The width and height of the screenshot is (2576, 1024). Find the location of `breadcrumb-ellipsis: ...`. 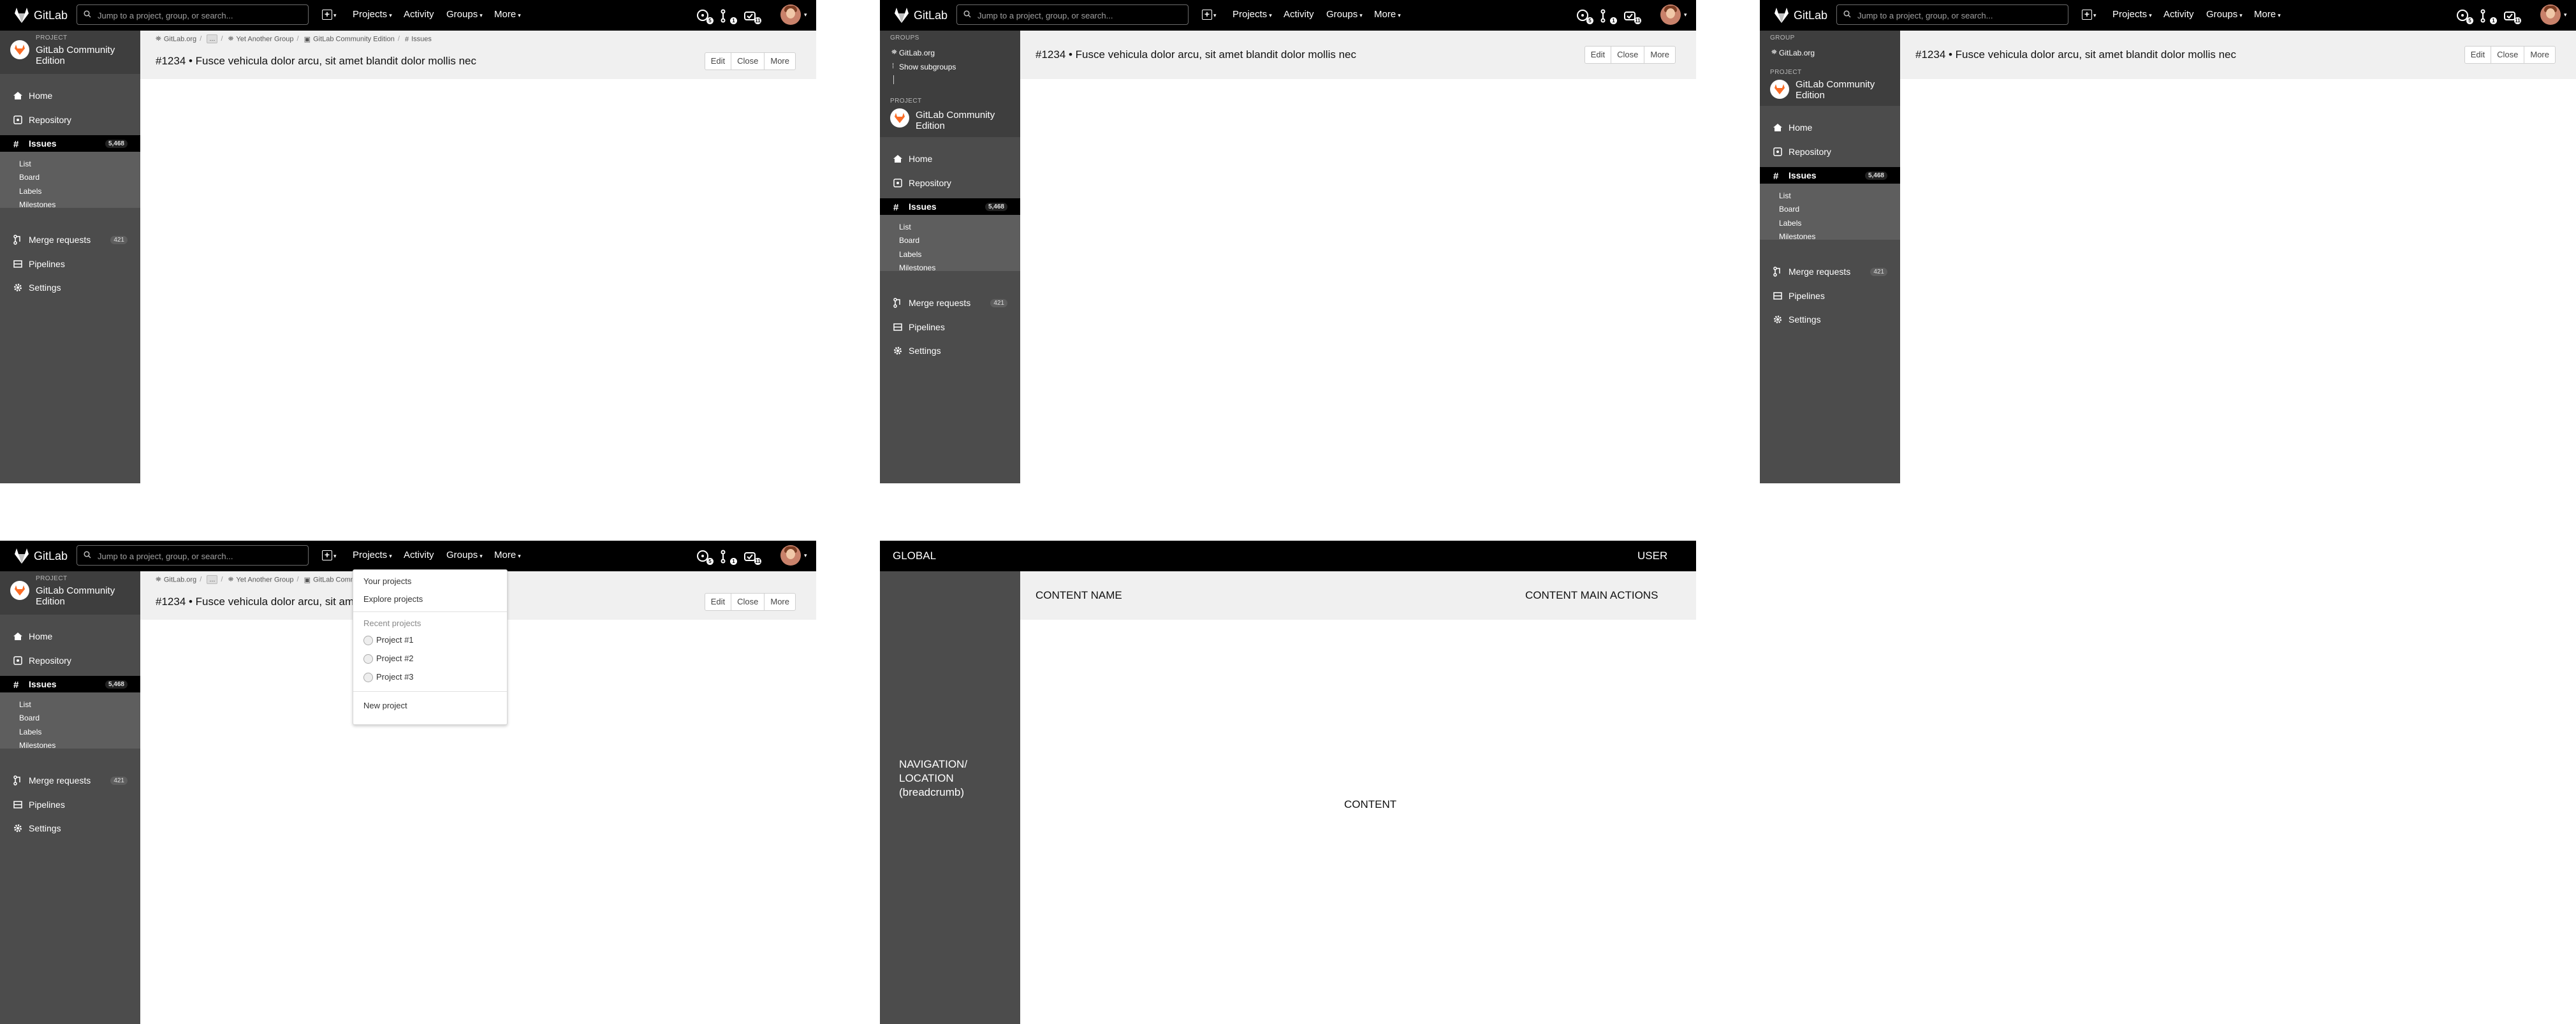

breadcrumb-ellipsis: ... is located at coordinates (212, 39).